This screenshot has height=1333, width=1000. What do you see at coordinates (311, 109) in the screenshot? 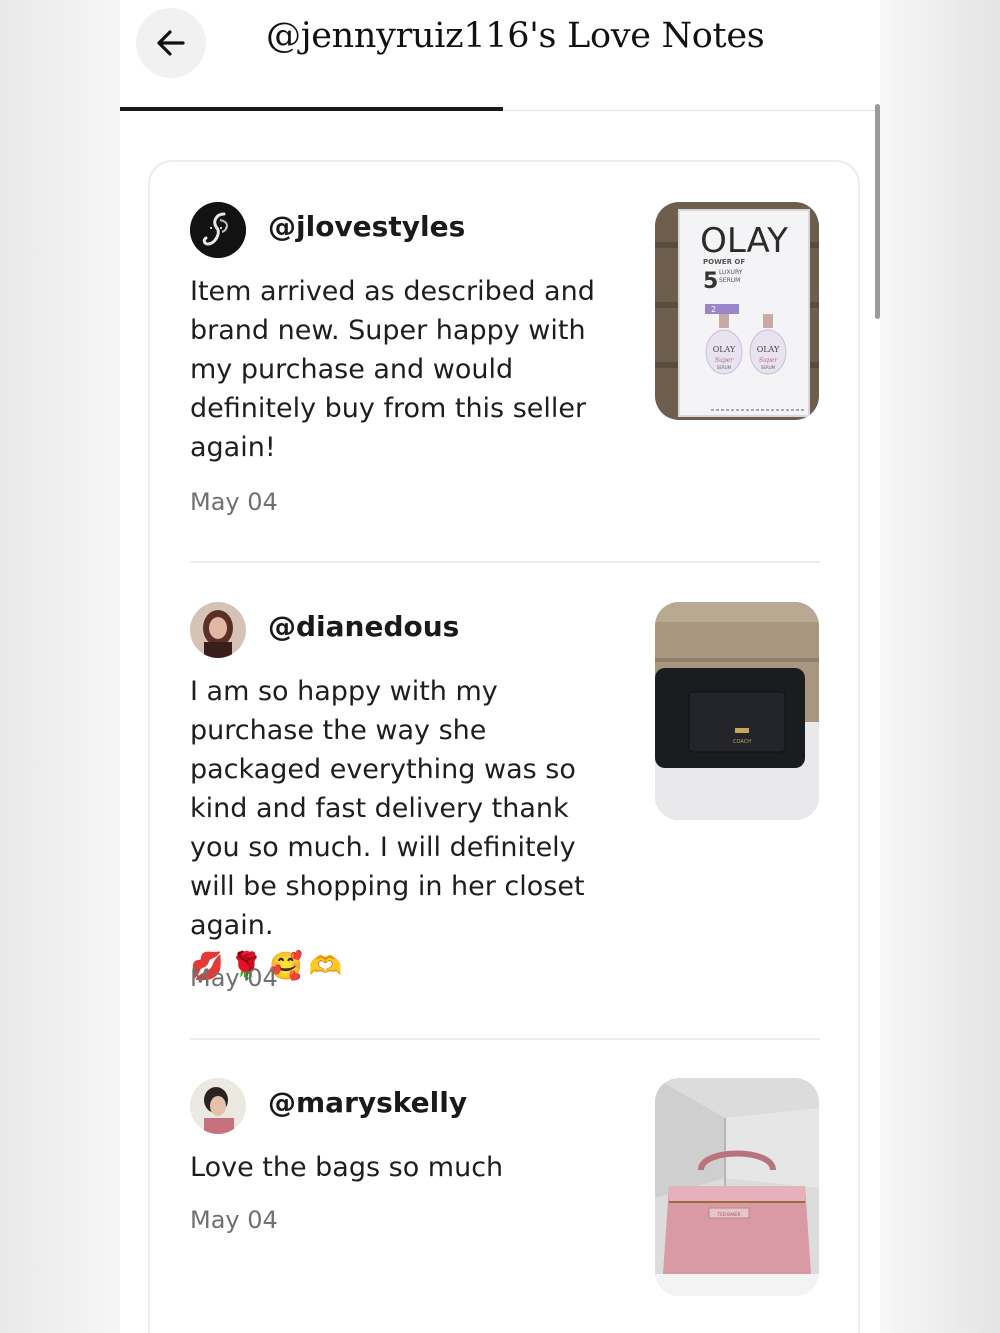
I see `active-tab-indicator` at bounding box center [311, 109].